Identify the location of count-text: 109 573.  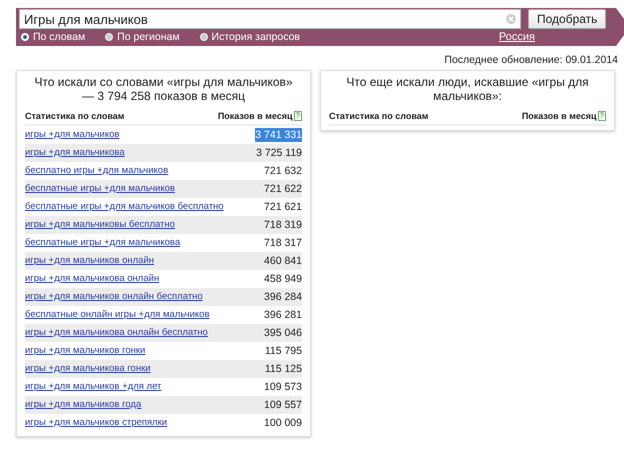
(283, 387).